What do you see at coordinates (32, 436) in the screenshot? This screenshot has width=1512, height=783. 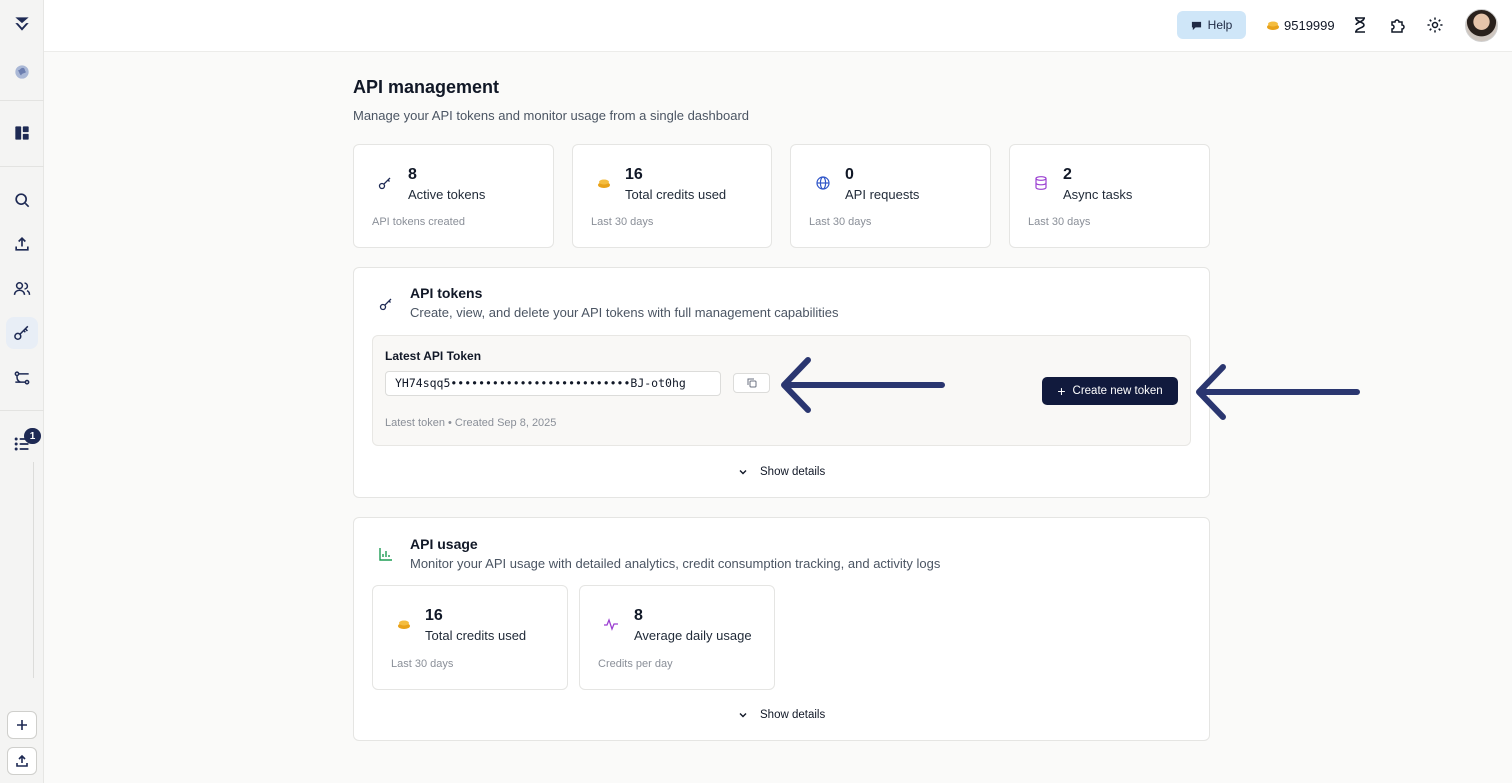 I see `tasks-badge: 1` at bounding box center [32, 436].